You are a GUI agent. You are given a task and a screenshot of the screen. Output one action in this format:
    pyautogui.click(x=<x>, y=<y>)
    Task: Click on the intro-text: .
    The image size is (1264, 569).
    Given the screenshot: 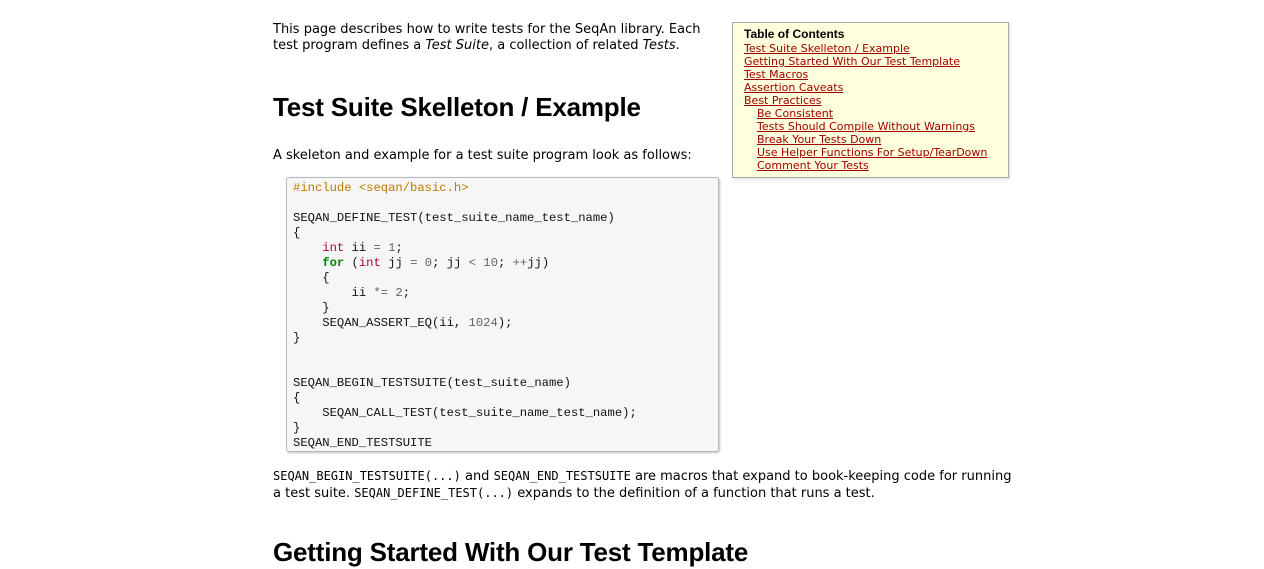 What is the action you would take?
    pyautogui.click(x=677, y=45)
    